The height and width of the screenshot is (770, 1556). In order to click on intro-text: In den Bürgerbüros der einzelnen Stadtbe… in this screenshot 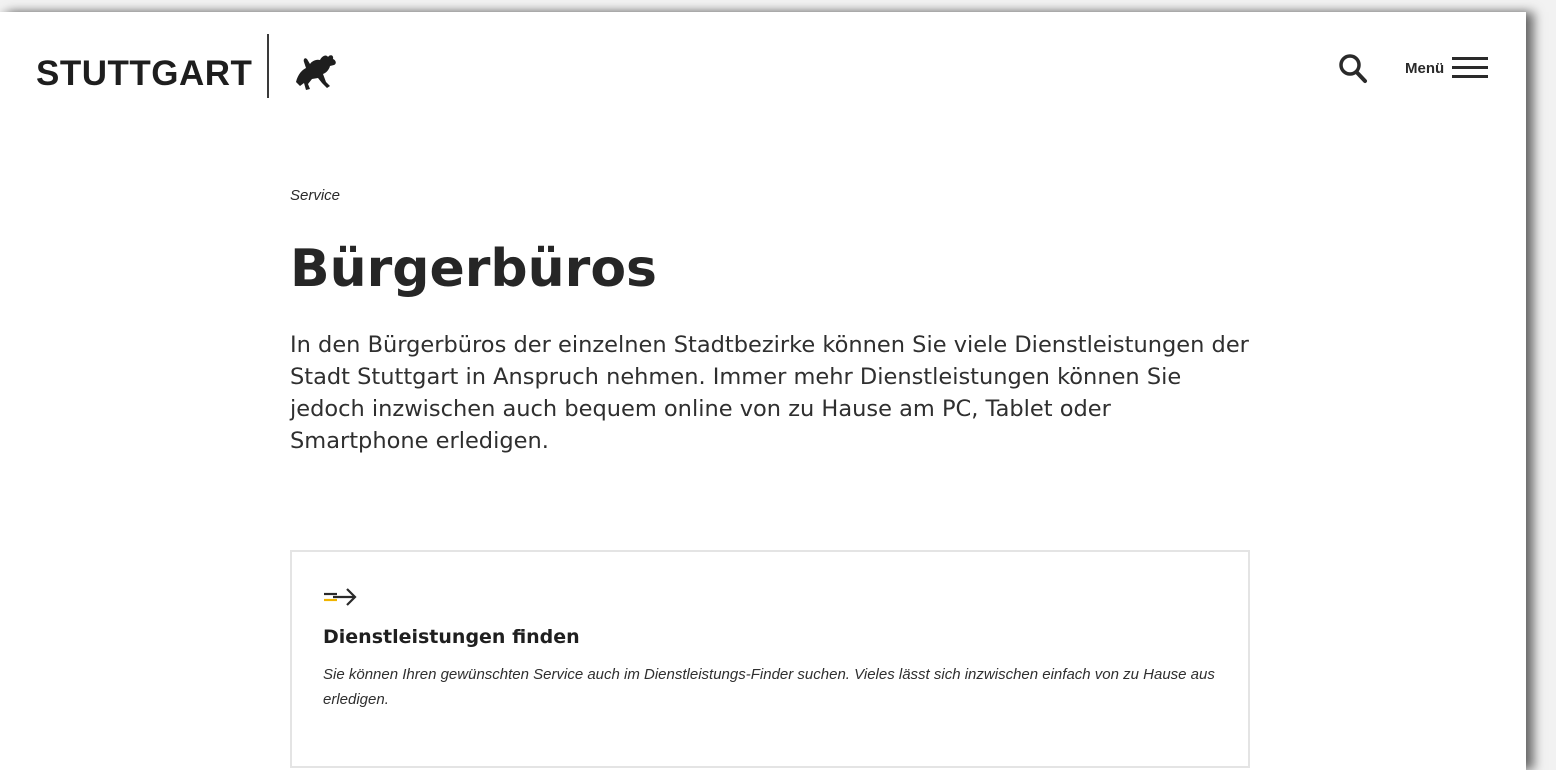, I will do `click(769, 393)`.